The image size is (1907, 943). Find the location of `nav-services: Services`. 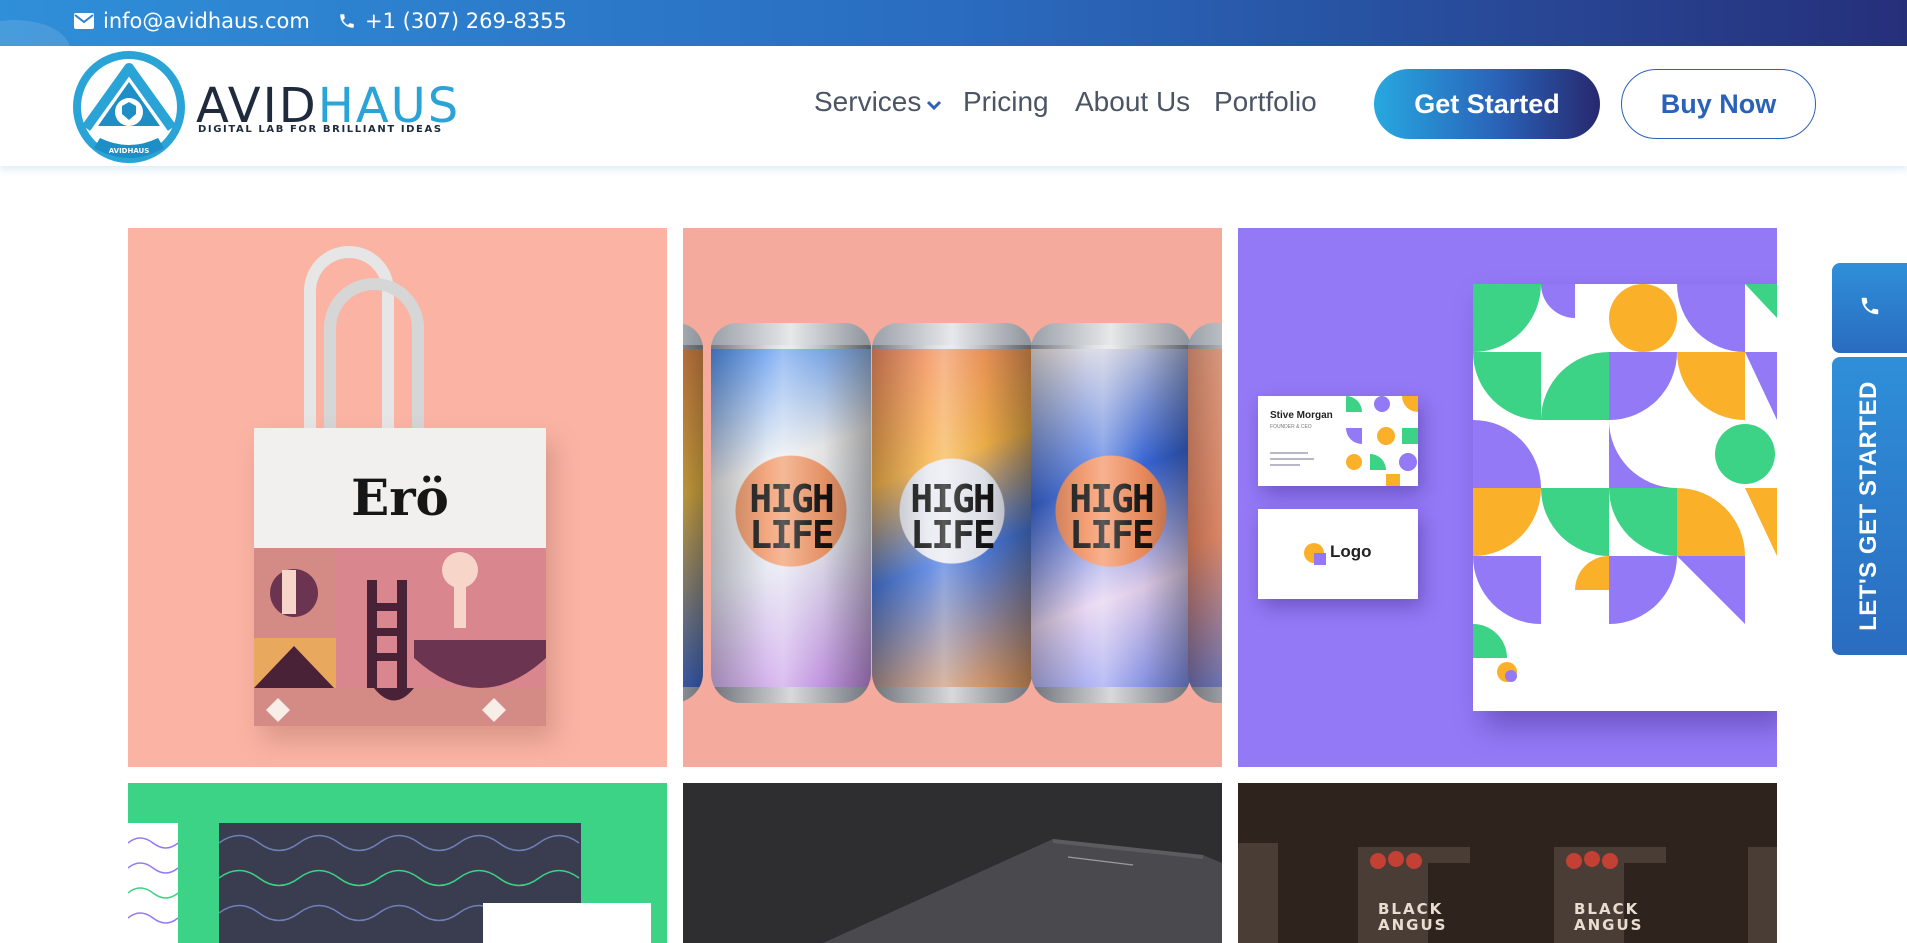

nav-services: Services is located at coordinates (878, 102).